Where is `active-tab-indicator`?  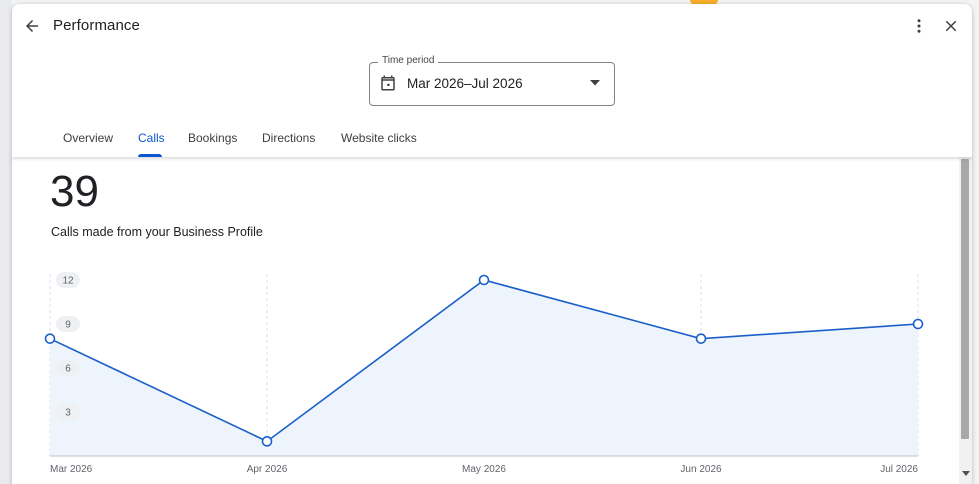 active-tab-indicator is located at coordinates (150, 155).